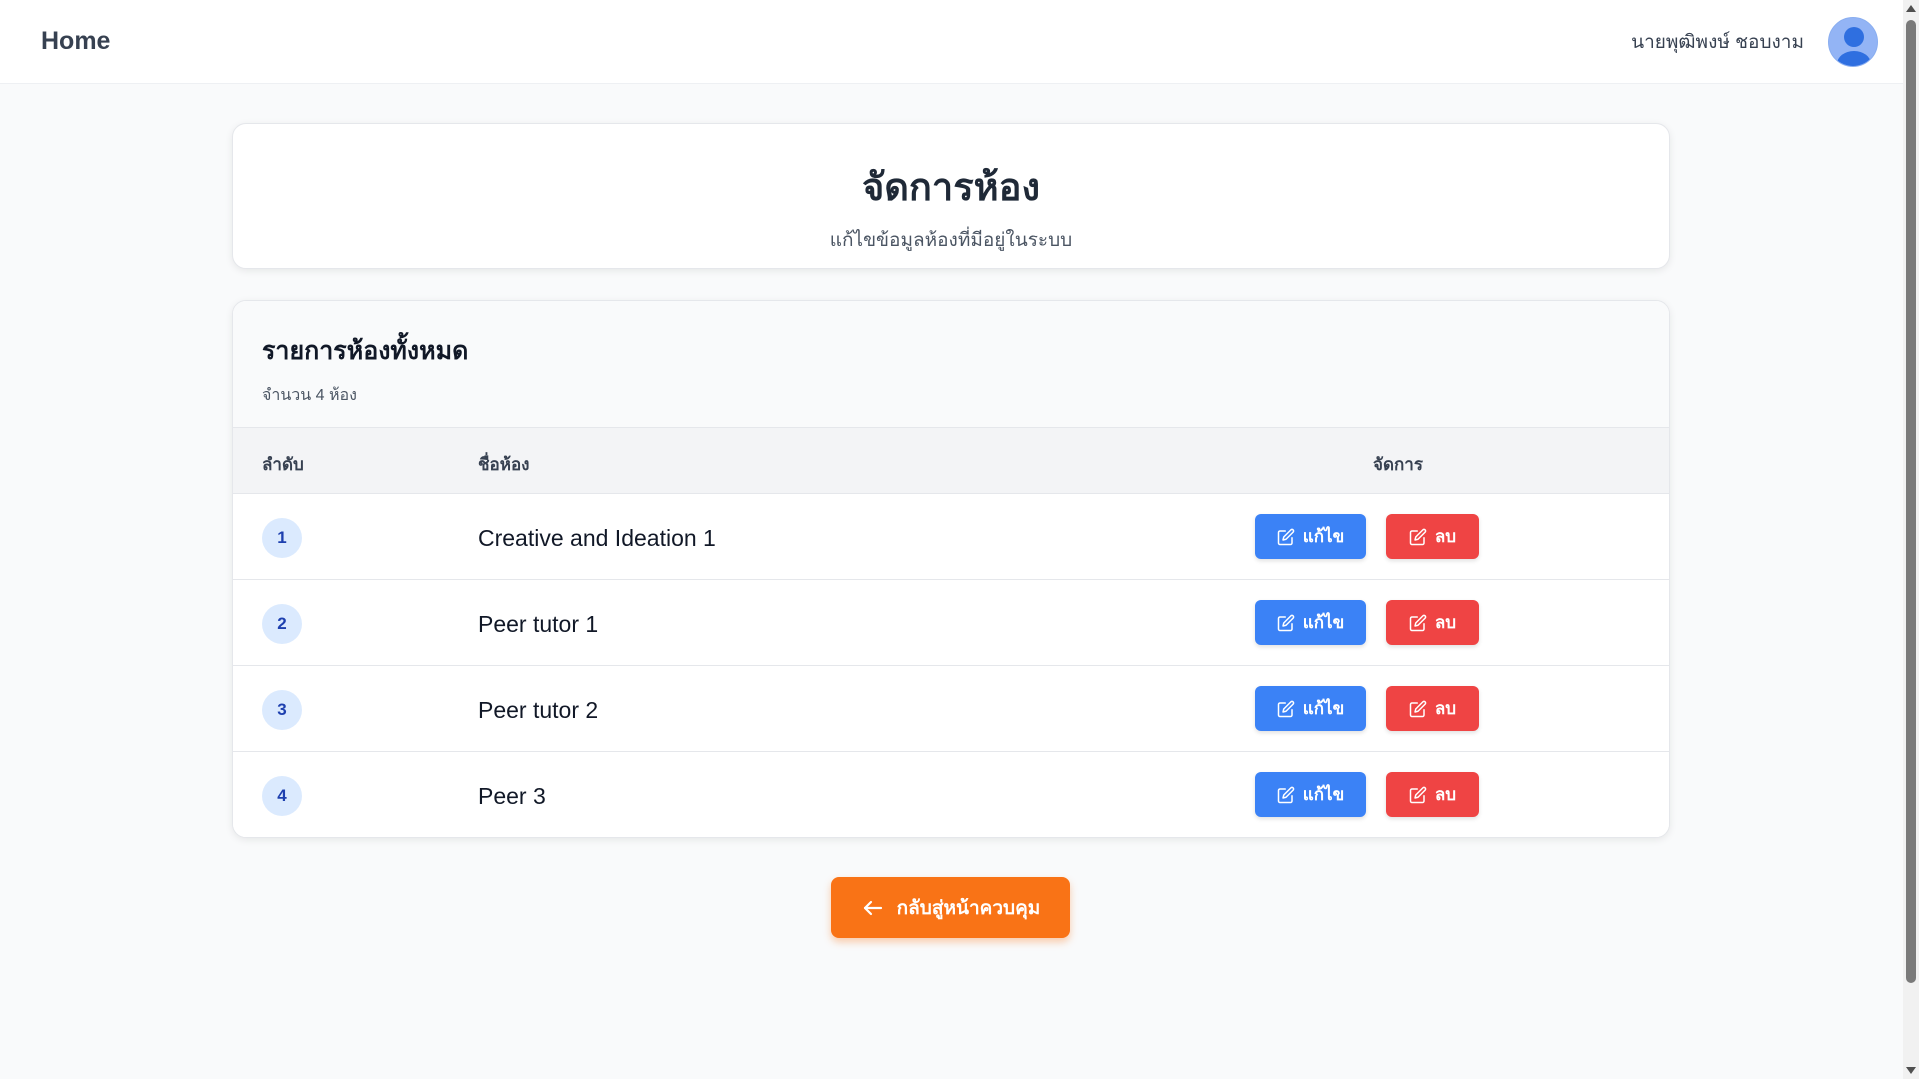  What do you see at coordinates (951, 188) in the screenshot?
I see `page-title: จัดการห้อง` at bounding box center [951, 188].